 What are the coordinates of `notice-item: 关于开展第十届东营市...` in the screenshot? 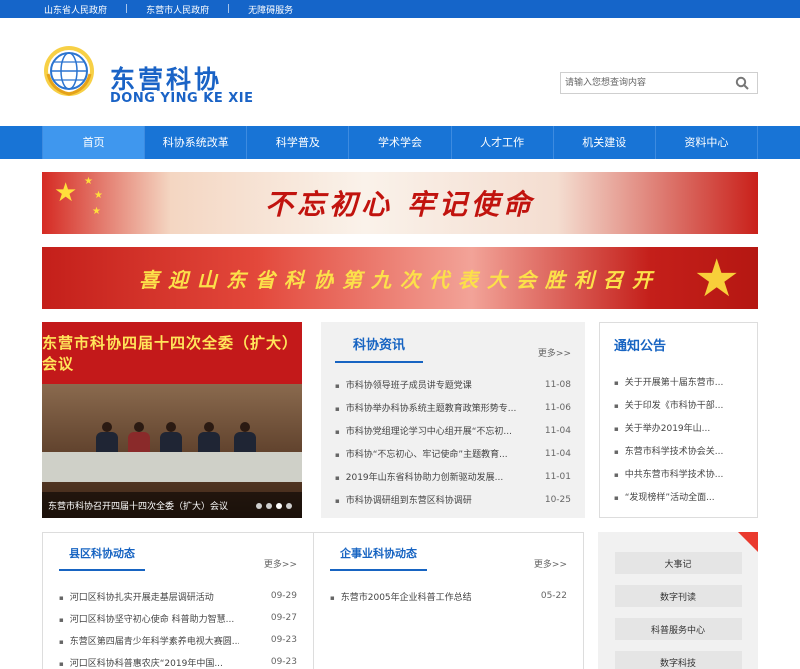 It's located at (678, 381).